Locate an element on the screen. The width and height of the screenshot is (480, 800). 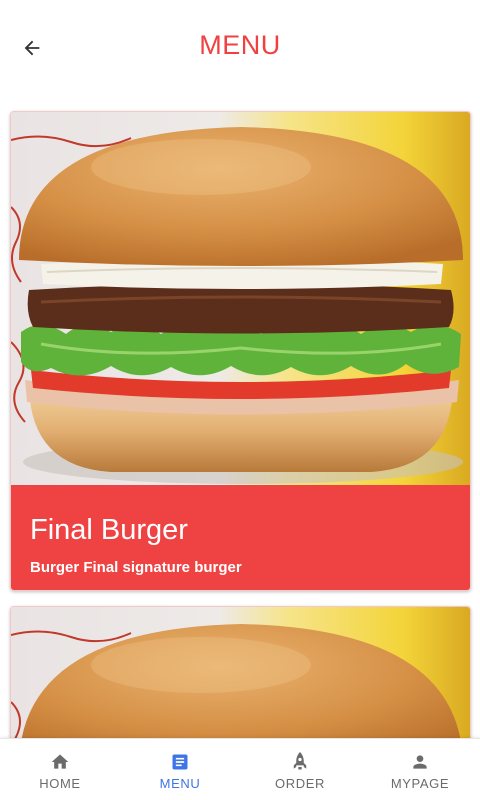
nav-mypage-label: MYPAGE is located at coordinates (420, 783).